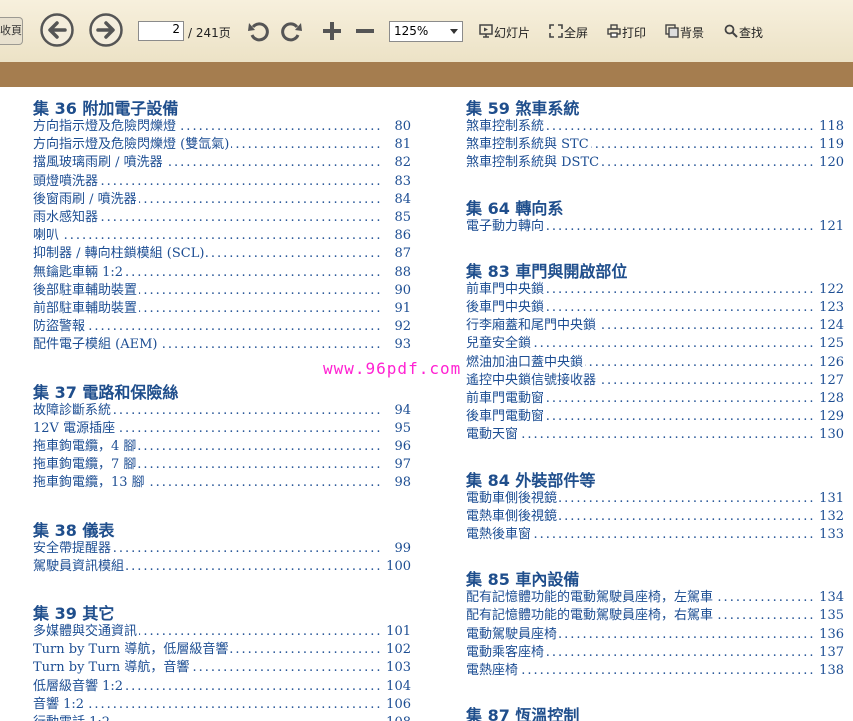  What do you see at coordinates (493, 671) in the screenshot?
I see `toc-entry-title: 電熱座椅` at bounding box center [493, 671].